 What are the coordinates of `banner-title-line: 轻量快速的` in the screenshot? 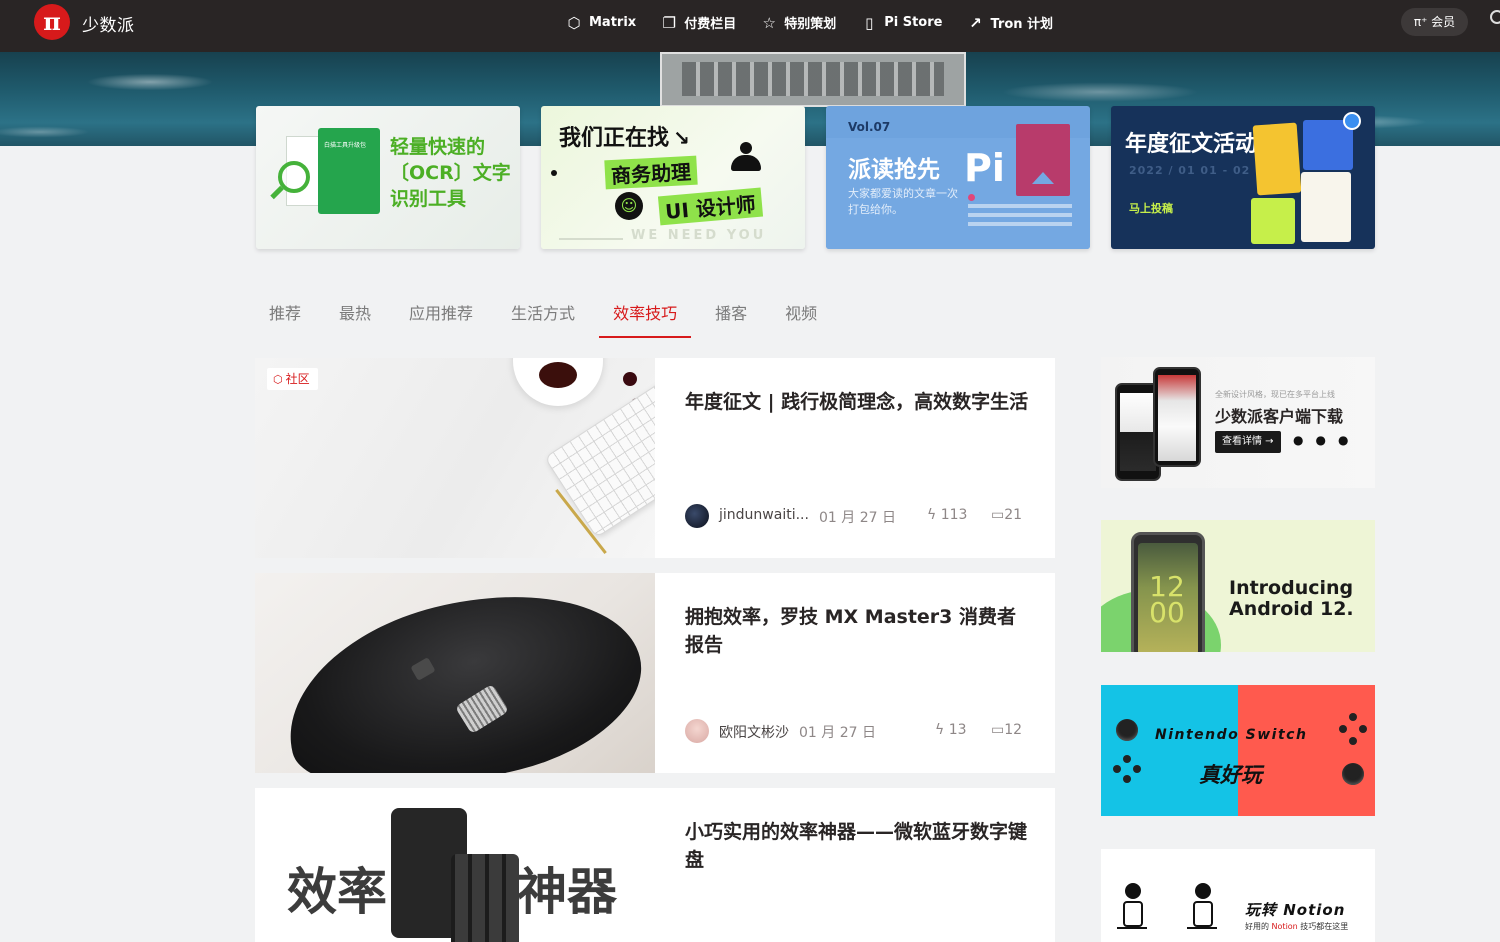 It's located at (438, 147).